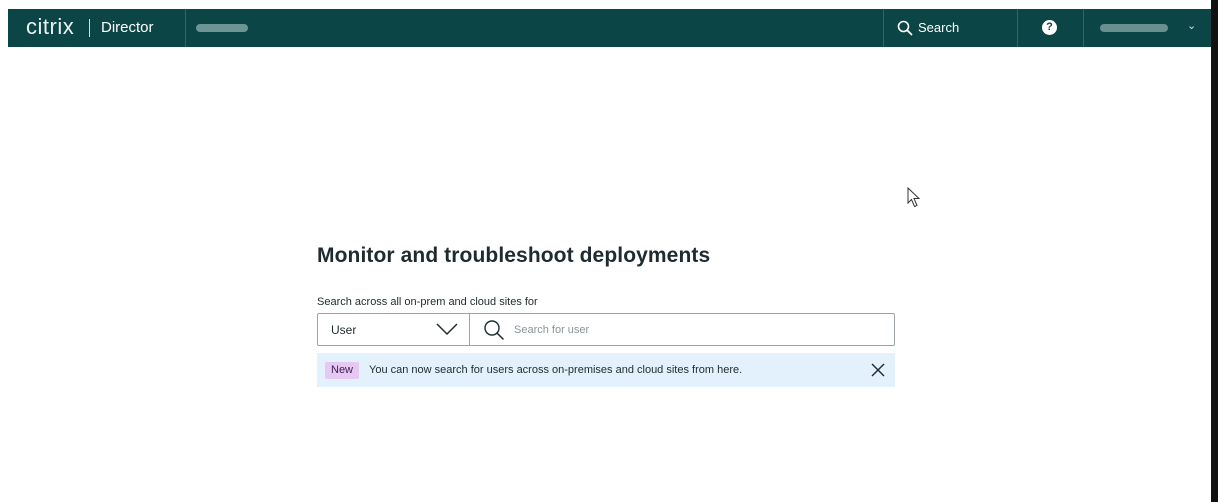 The height and width of the screenshot is (502, 1218). Describe the element at coordinates (878, 370) in the screenshot. I see `close-icon` at that location.